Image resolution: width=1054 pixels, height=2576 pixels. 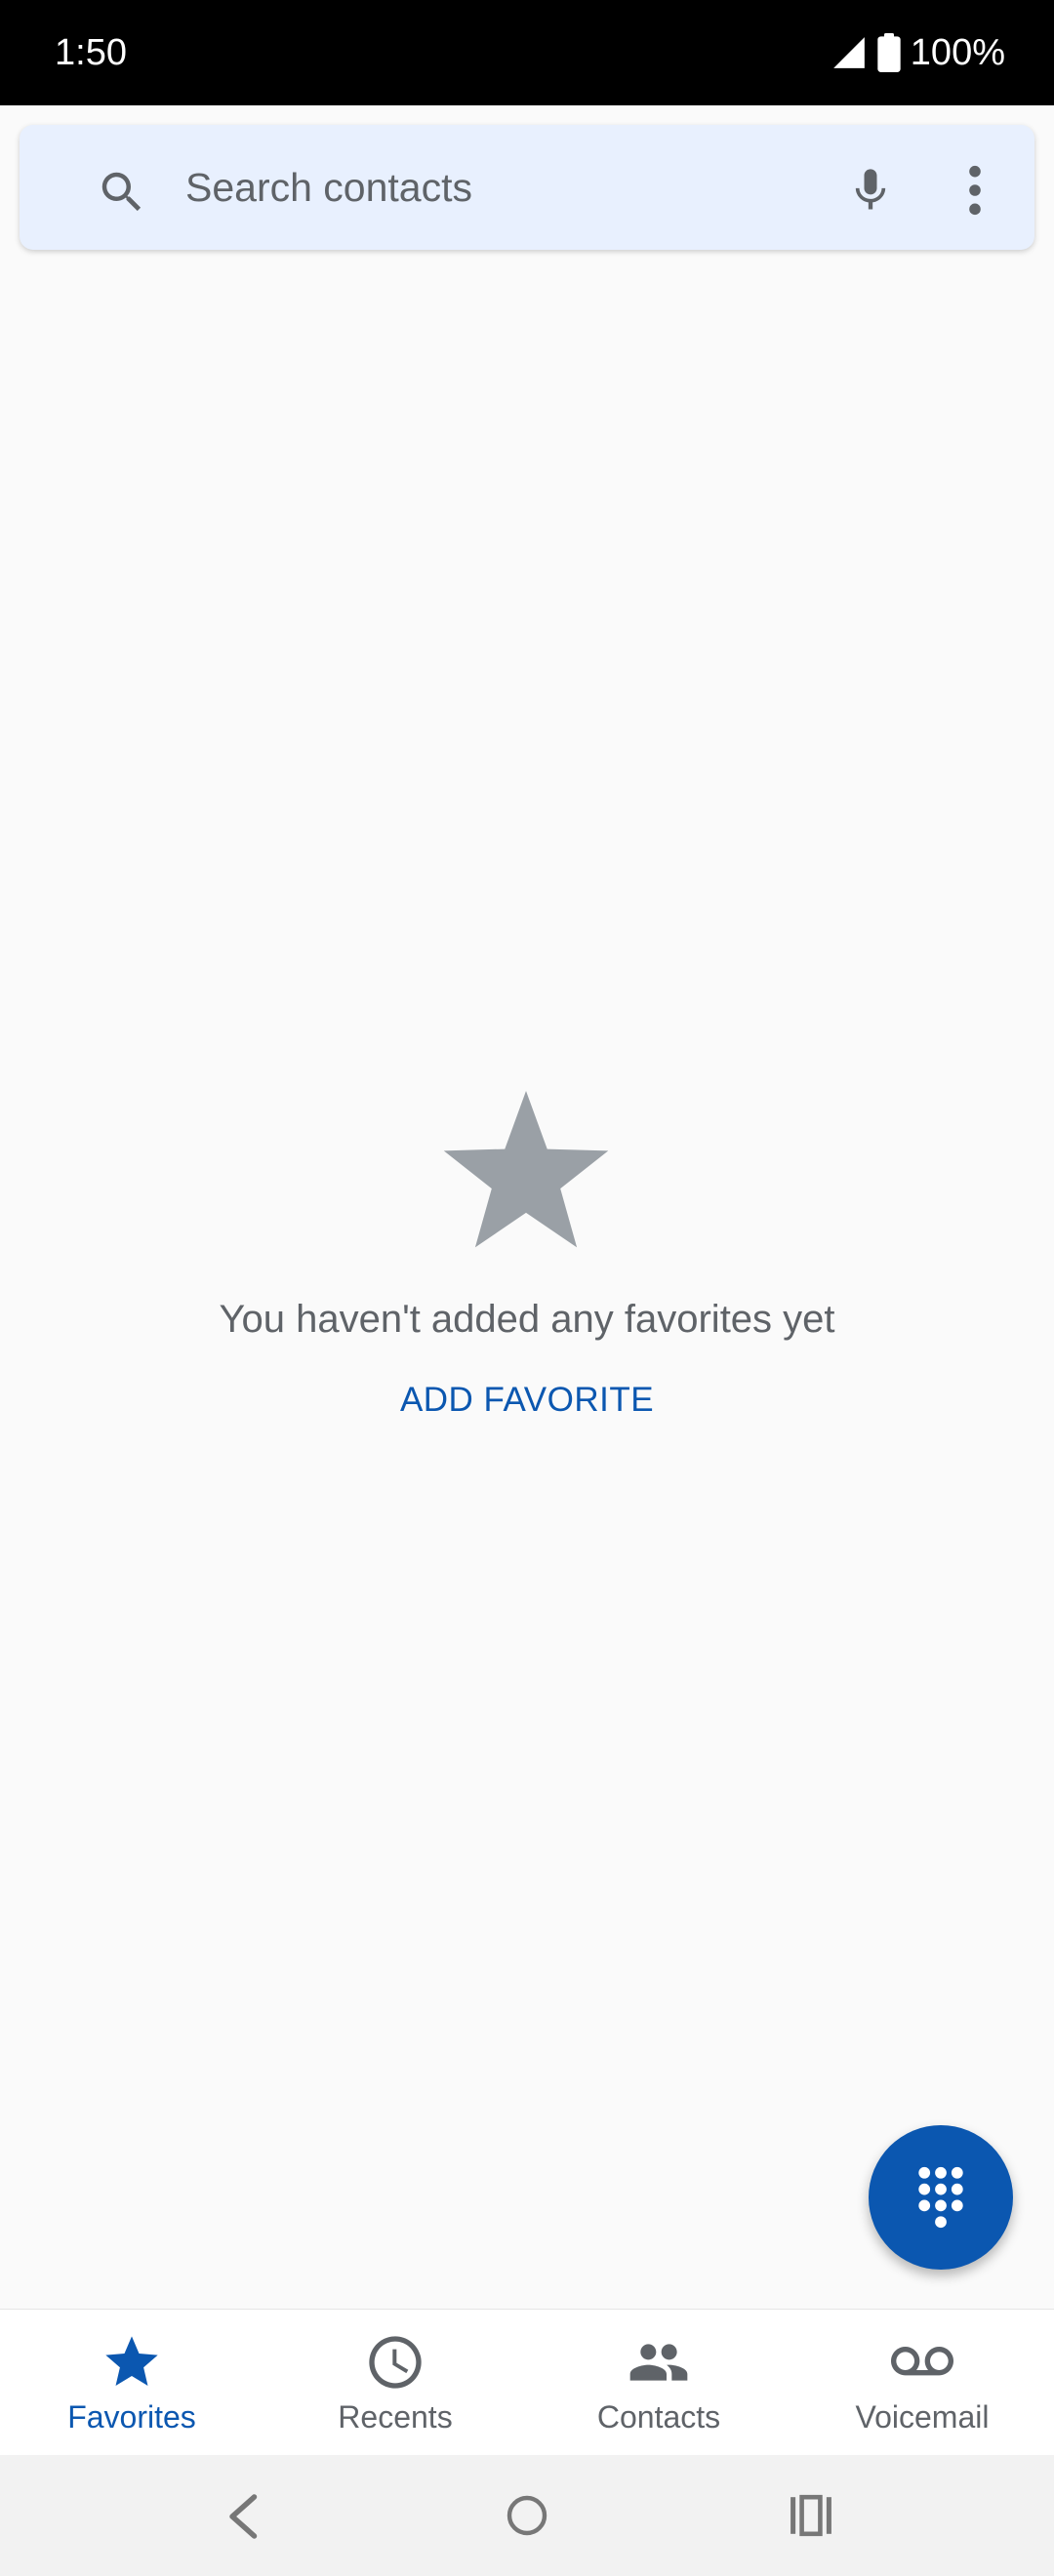 What do you see at coordinates (527, 52) in the screenshot?
I see `status-bar: 1:50 100%` at bounding box center [527, 52].